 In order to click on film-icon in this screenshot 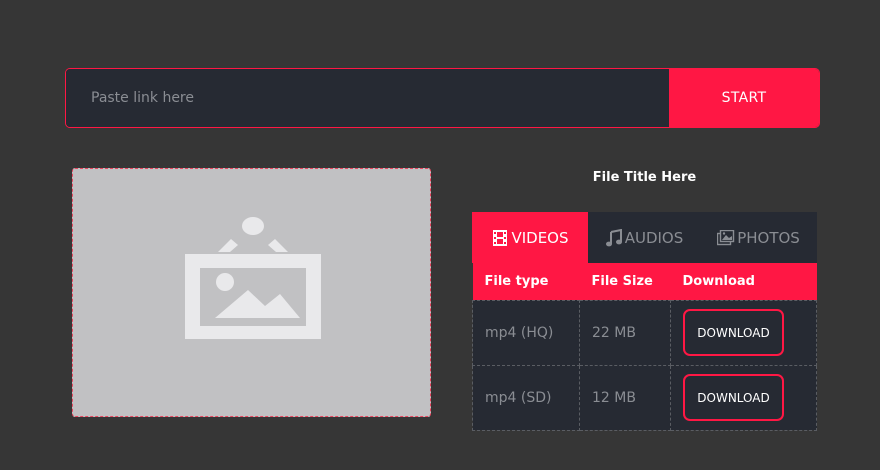, I will do `click(500, 238)`.